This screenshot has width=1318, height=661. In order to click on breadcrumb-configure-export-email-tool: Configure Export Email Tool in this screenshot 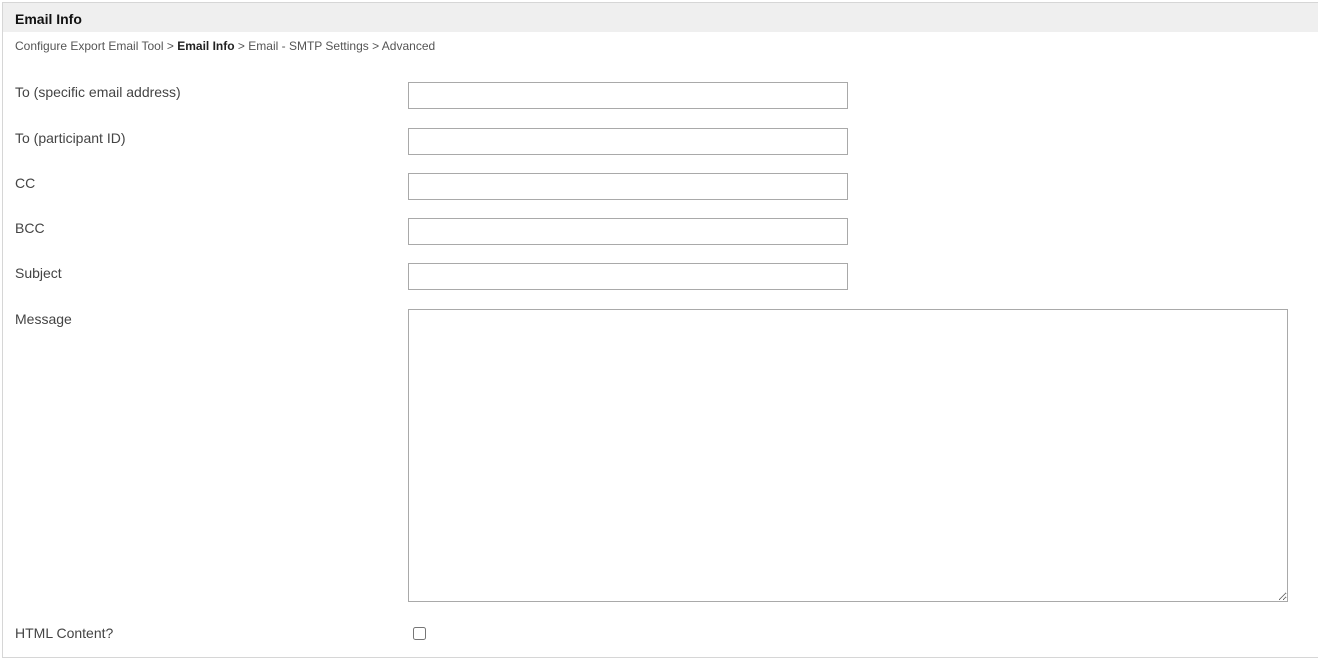, I will do `click(89, 46)`.